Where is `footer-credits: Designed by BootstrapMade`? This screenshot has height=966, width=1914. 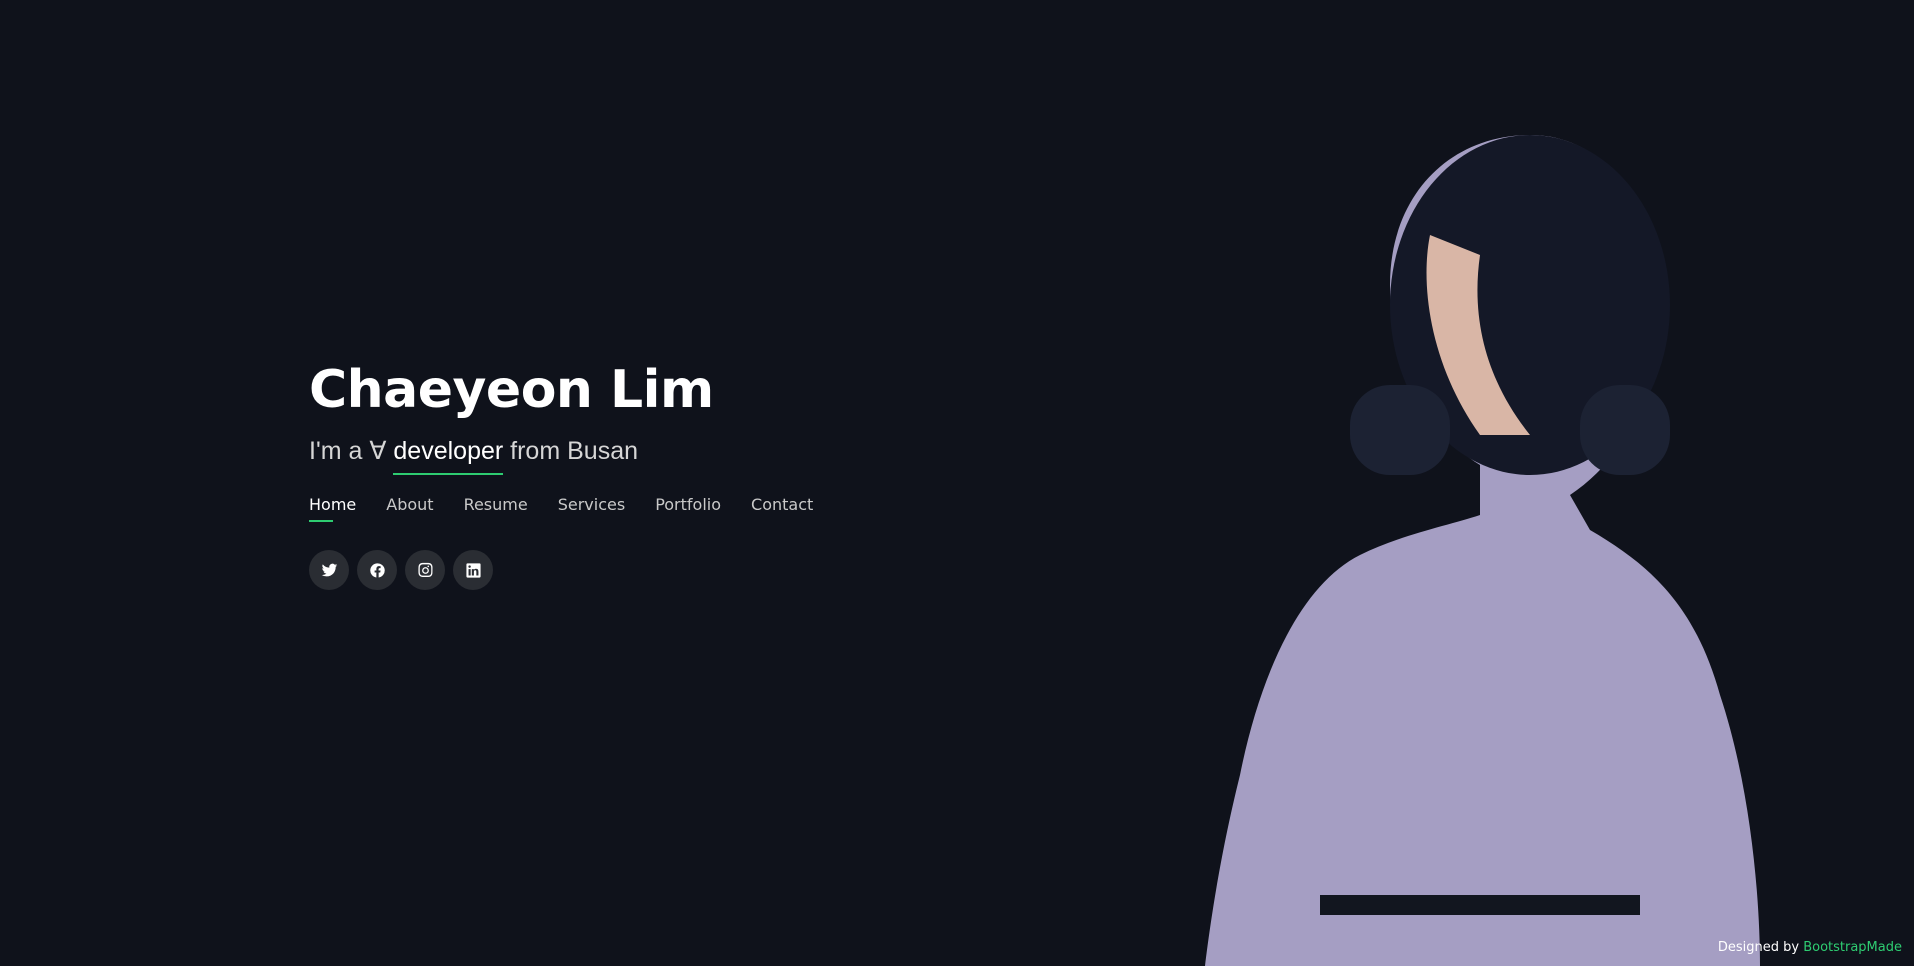
footer-credits: Designed by BootstrapMade is located at coordinates (1810, 947).